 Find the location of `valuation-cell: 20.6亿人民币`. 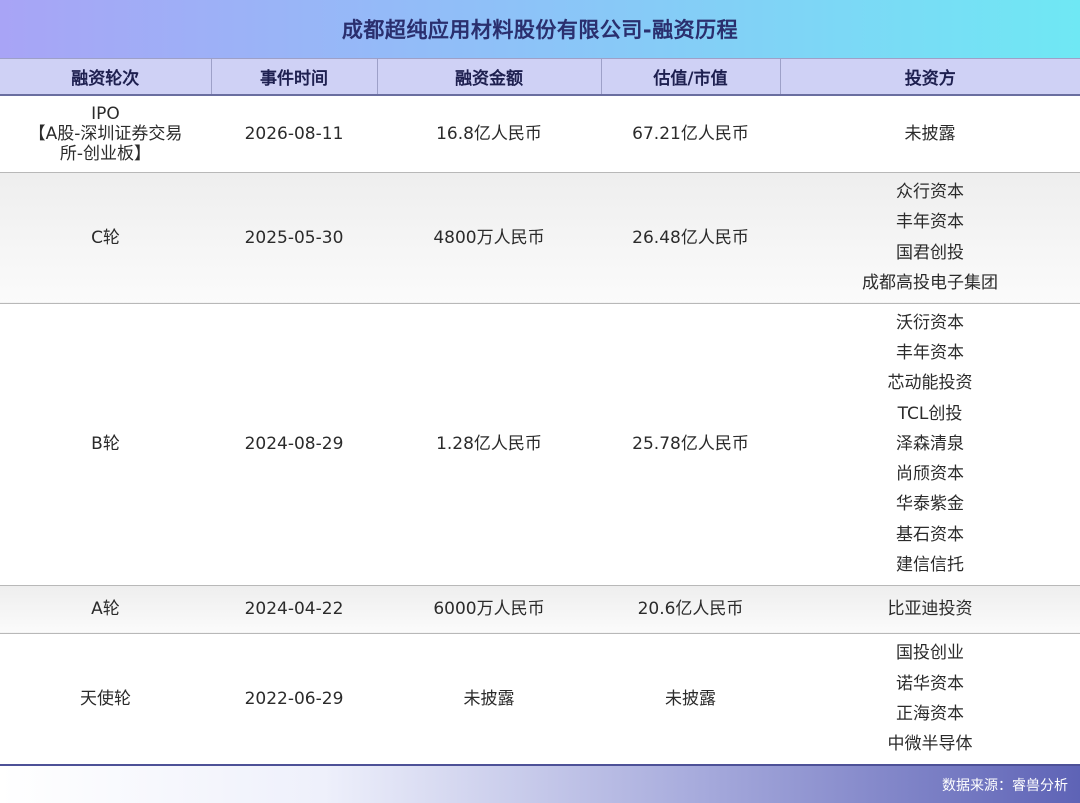

valuation-cell: 20.6亿人民币 is located at coordinates (690, 609).